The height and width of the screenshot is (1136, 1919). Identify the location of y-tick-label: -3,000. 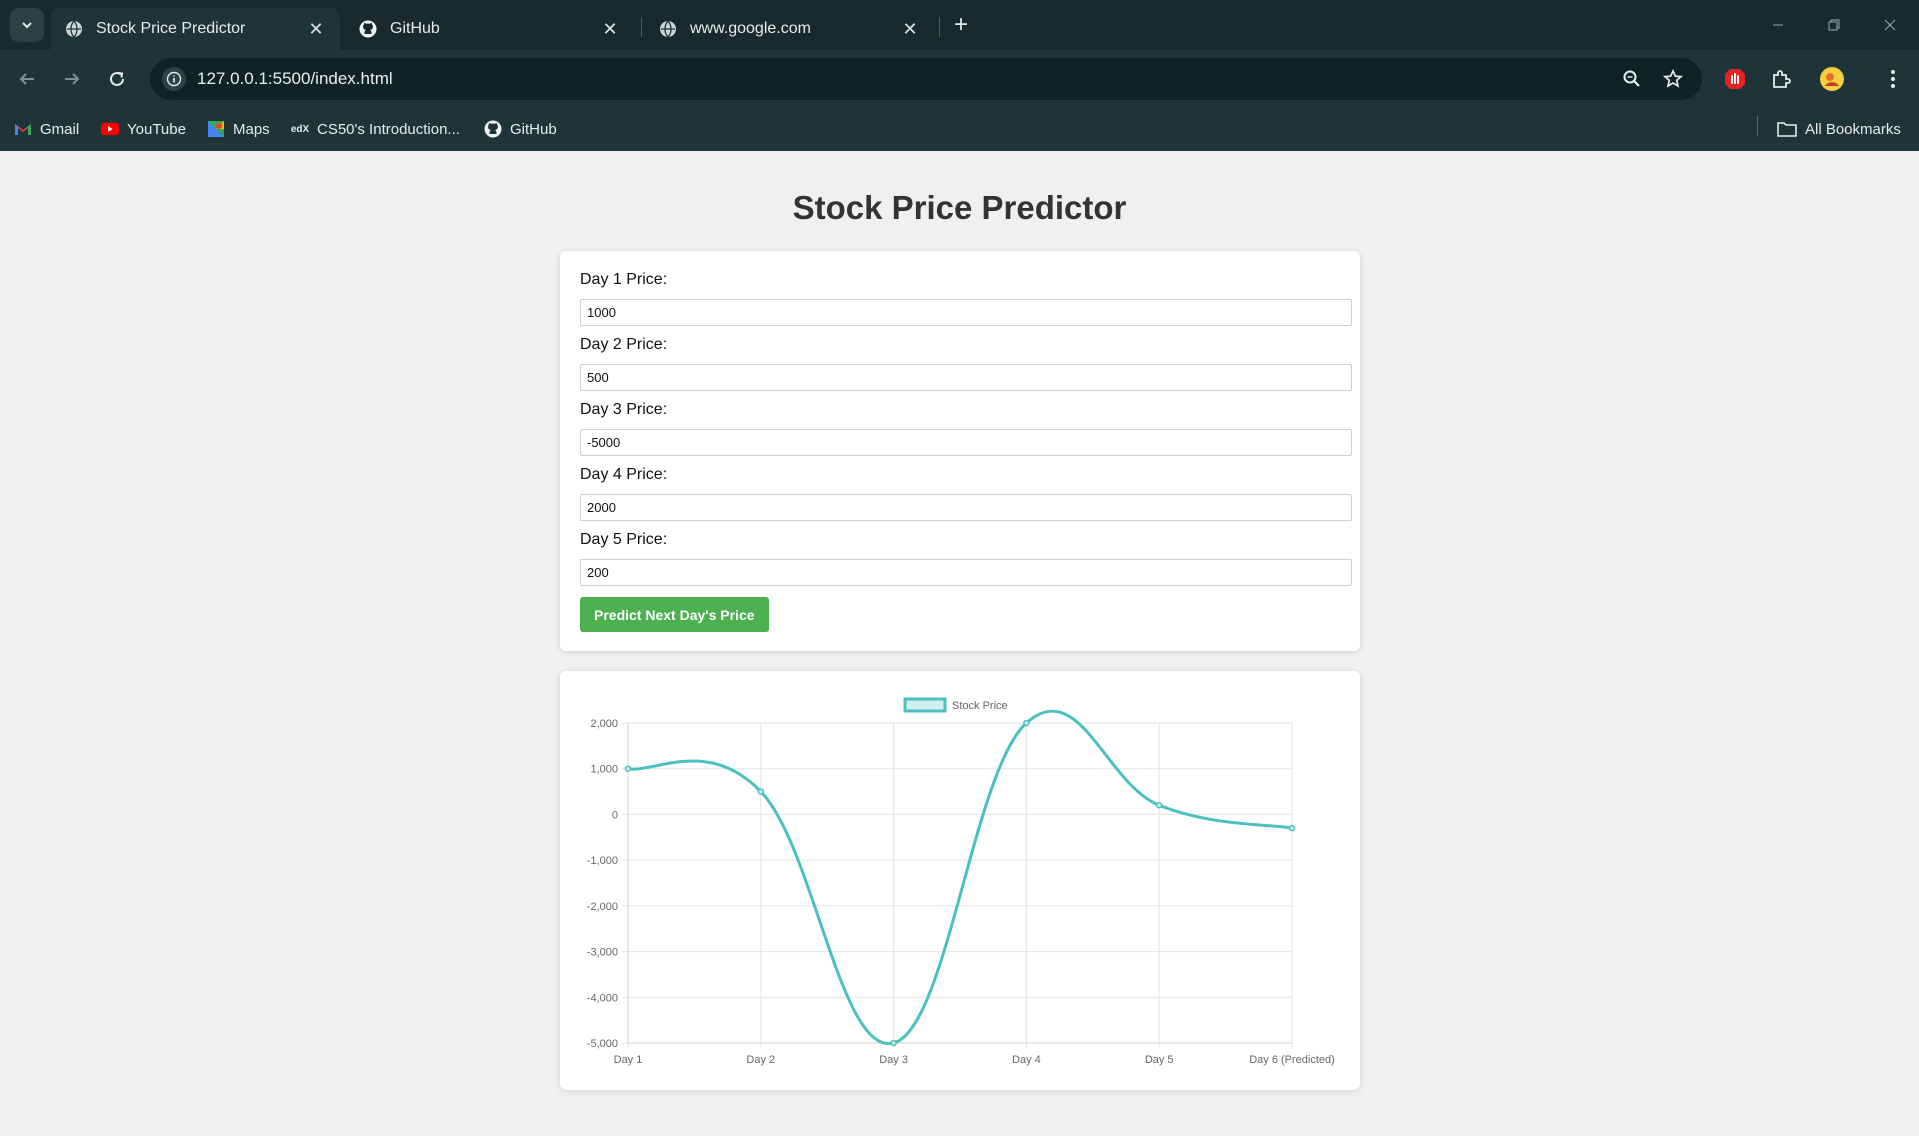
(602, 953).